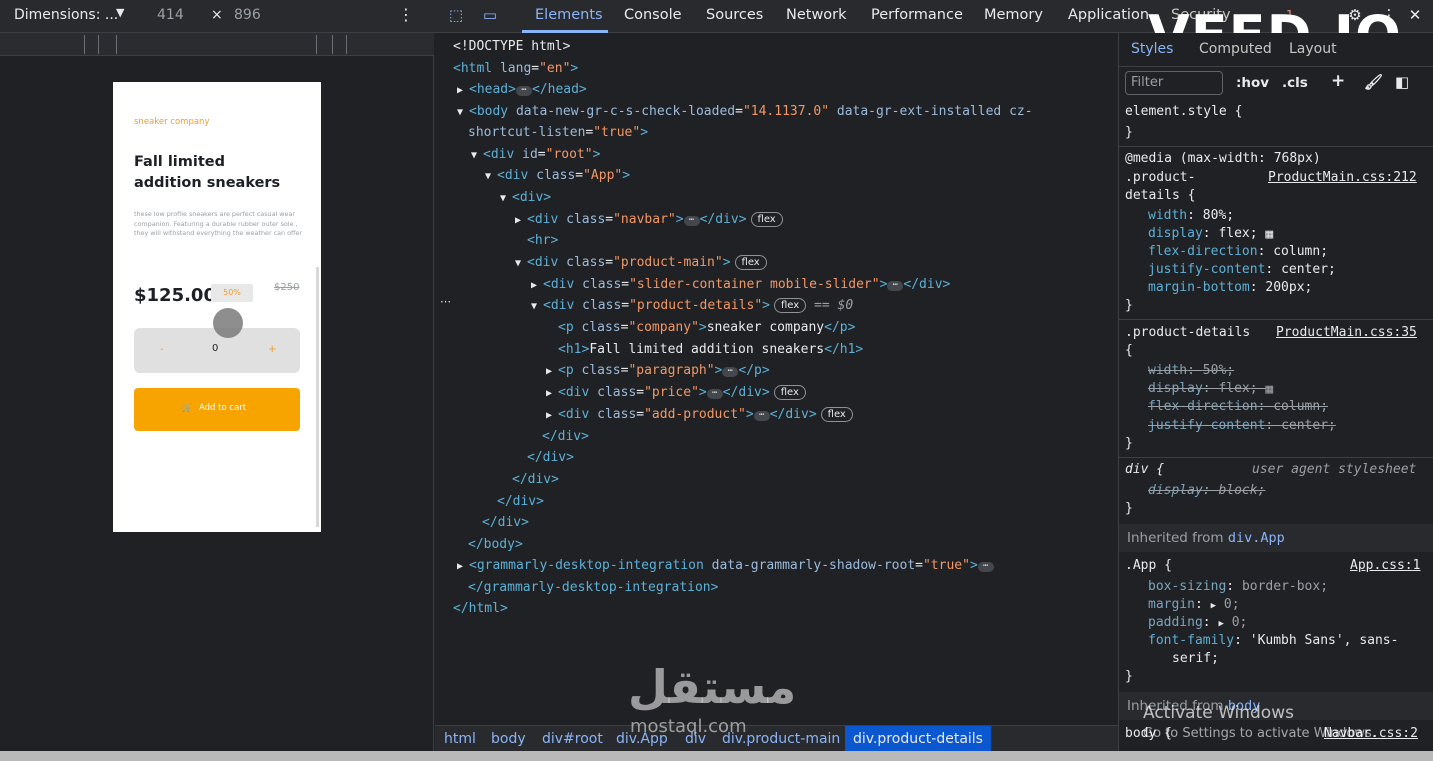 This screenshot has width=1433, height=761. I want to click on dom-line: ▶ <head> ⋯ </head>, so click(522, 90).